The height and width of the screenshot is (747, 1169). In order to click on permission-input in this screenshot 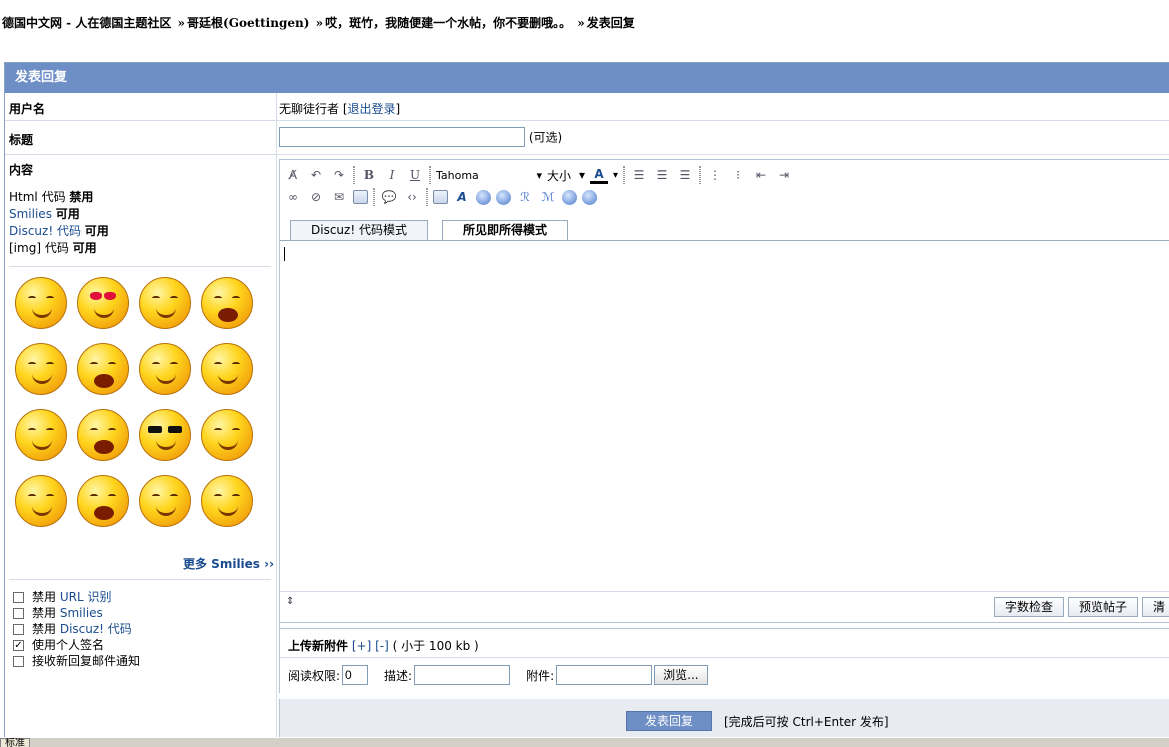, I will do `click(355, 675)`.